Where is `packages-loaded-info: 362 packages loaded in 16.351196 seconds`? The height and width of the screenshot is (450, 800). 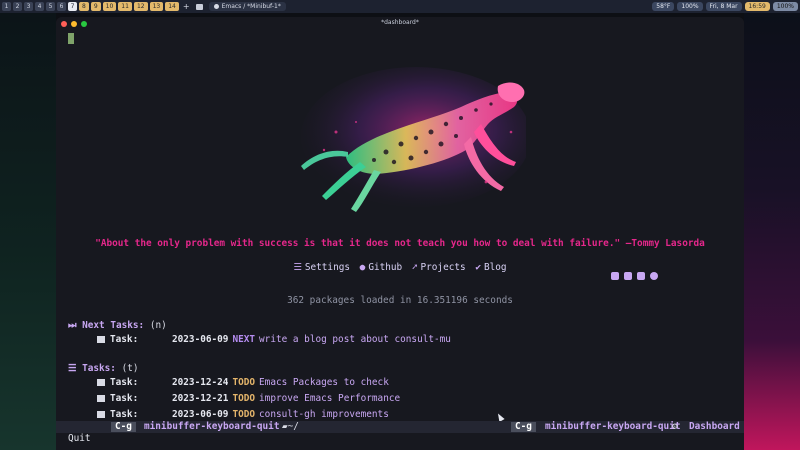
packages-loaded-info: 362 packages loaded in 16.351196 seconds is located at coordinates (400, 300).